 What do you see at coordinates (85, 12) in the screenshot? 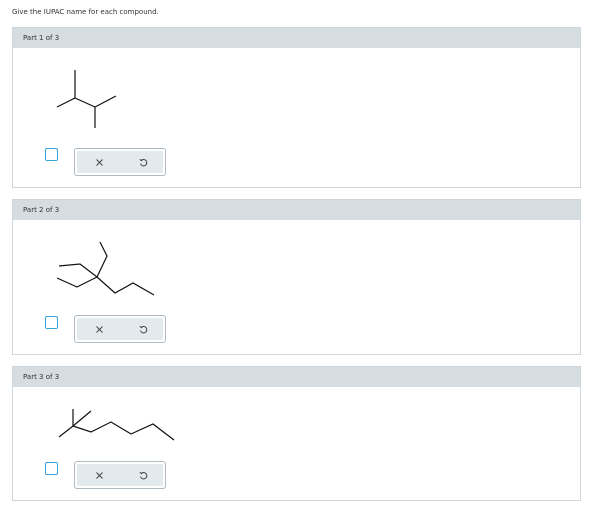
I see `instructions-text: Give the IUPAC name for each compound.` at bounding box center [85, 12].